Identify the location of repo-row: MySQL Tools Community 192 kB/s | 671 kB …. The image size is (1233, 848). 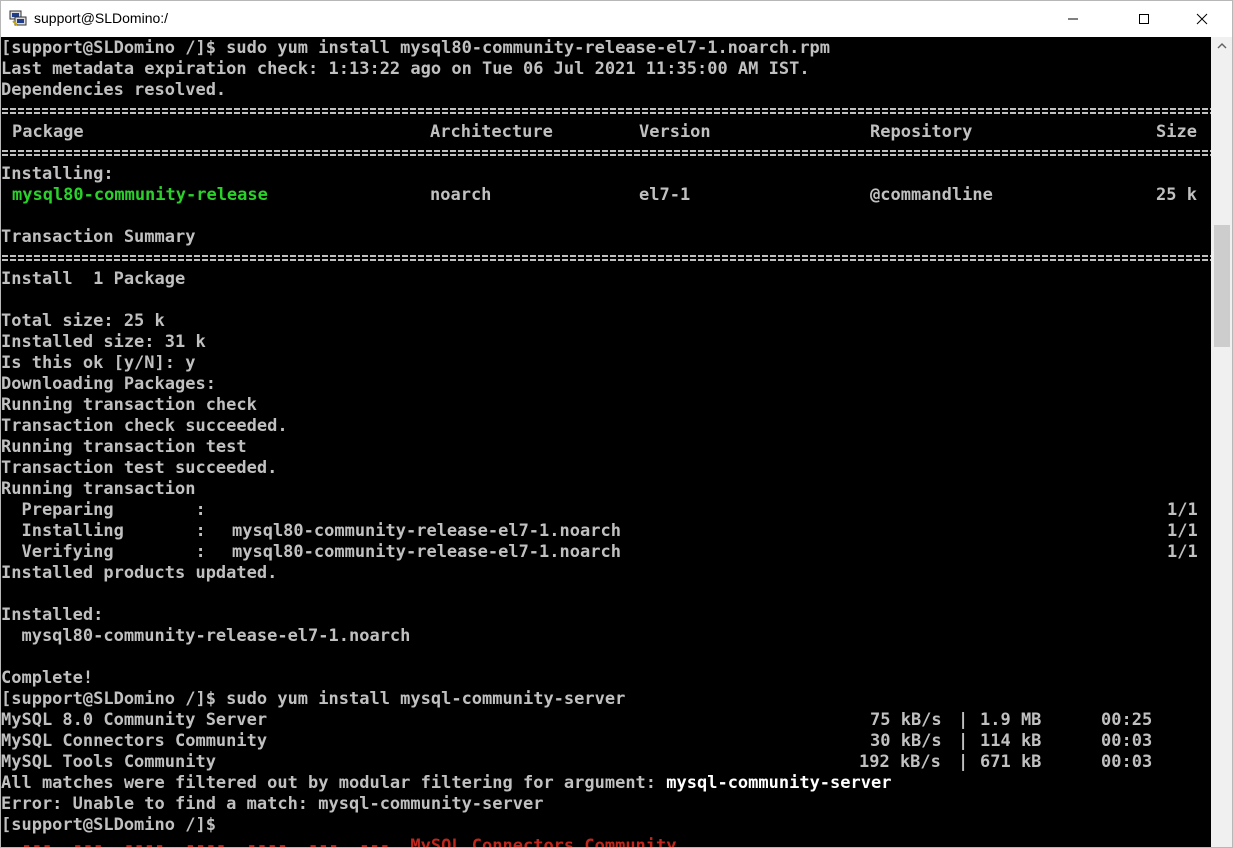
(606, 762).